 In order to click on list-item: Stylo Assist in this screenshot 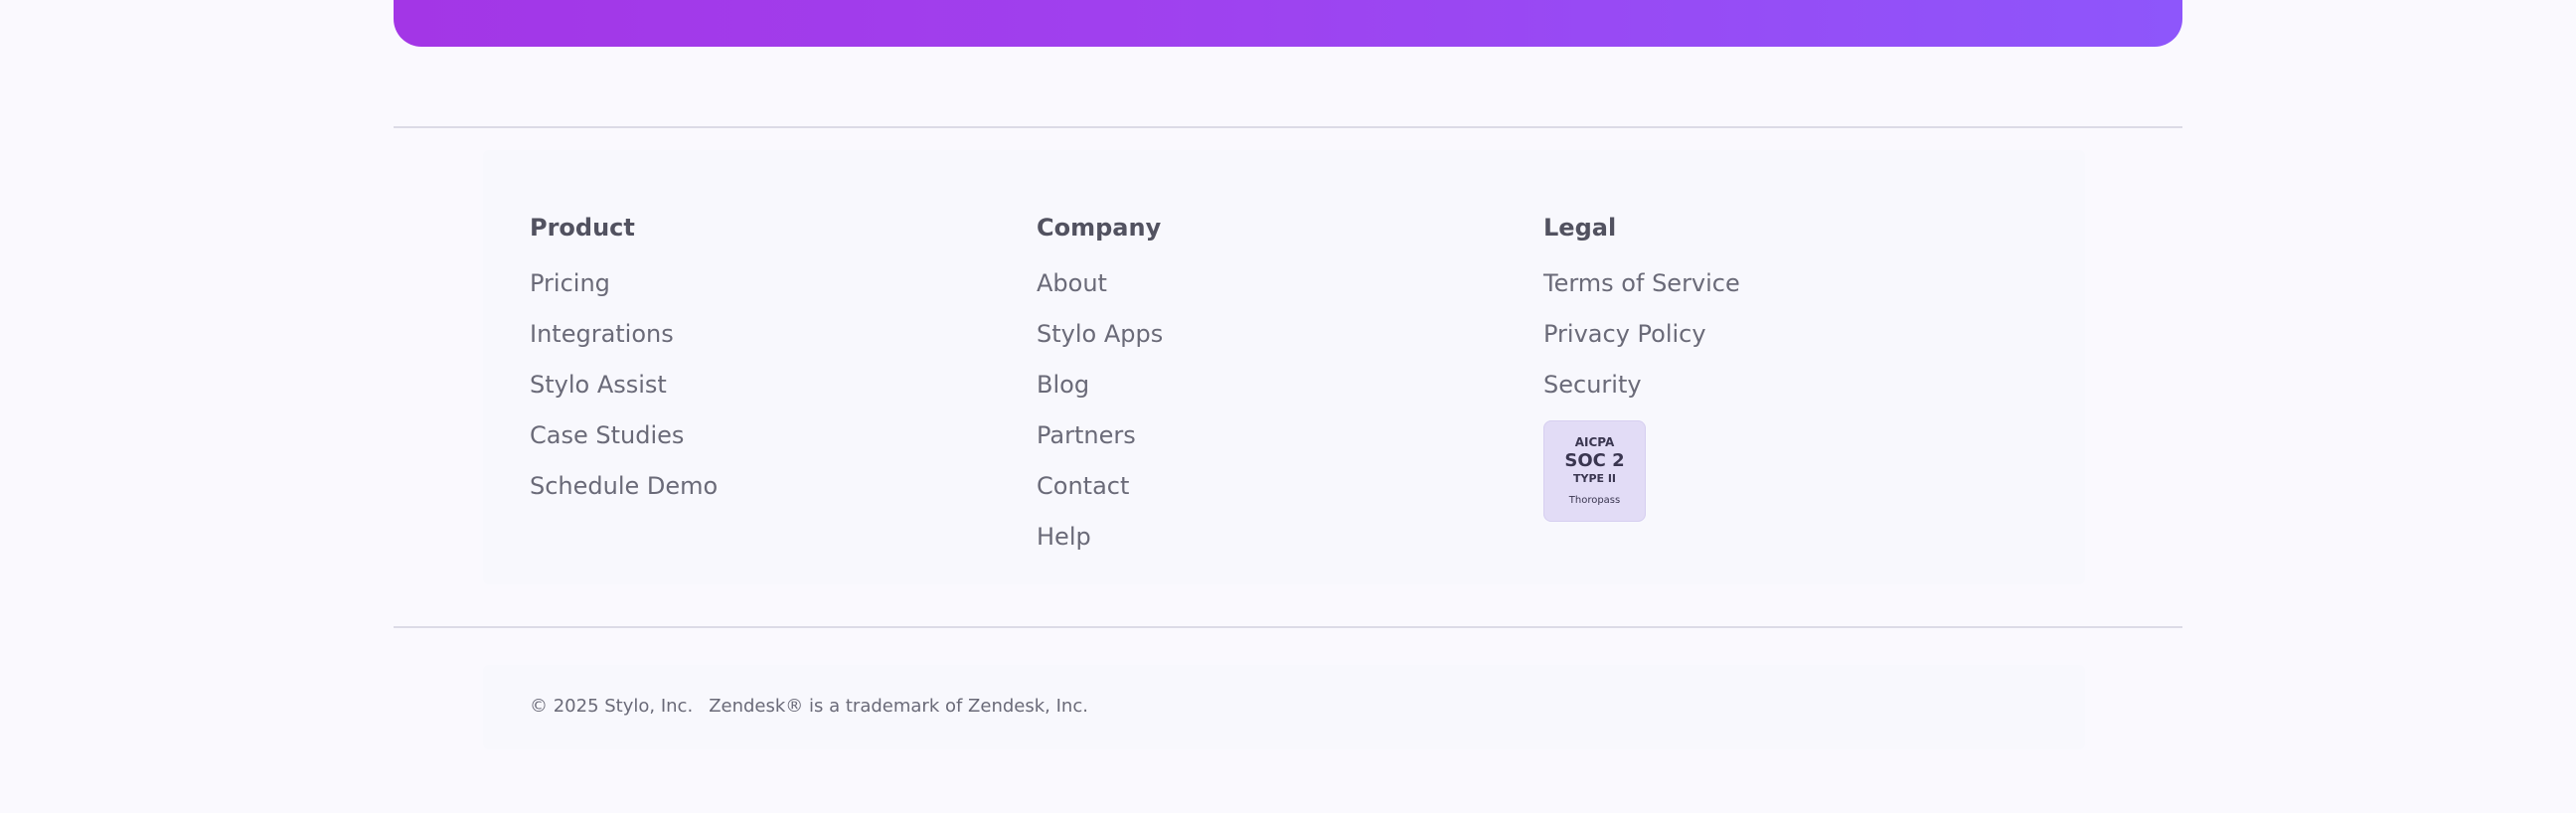, I will do `click(624, 392)`.